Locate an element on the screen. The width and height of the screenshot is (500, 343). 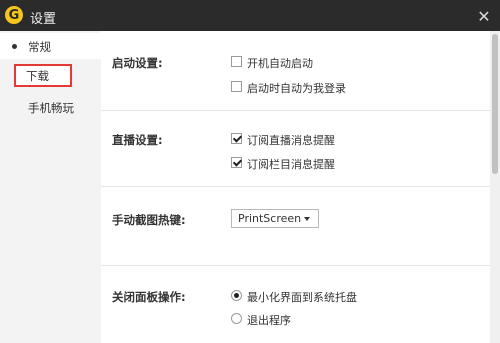
option-label: 最小化界面到系统托盘 is located at coordinates (302, 297).